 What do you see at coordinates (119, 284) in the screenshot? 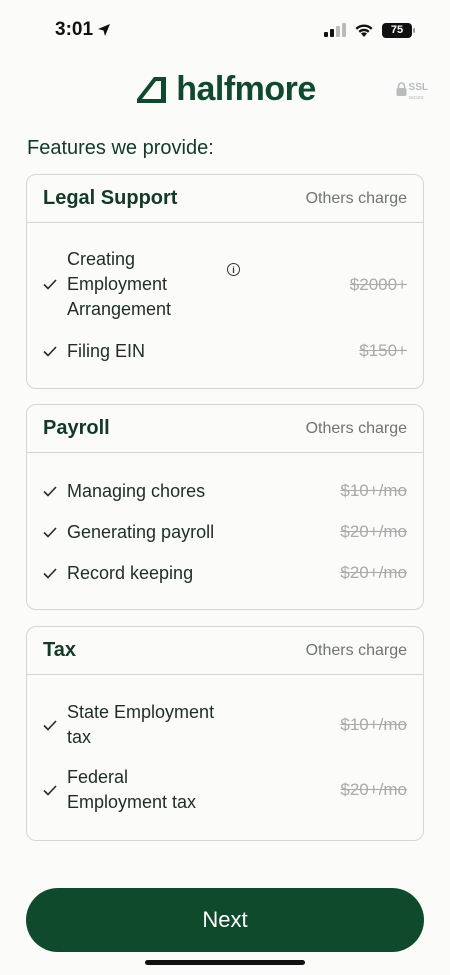
I see `feature-name: Creating Employment Arrangement` at bounding box center [119, 284].